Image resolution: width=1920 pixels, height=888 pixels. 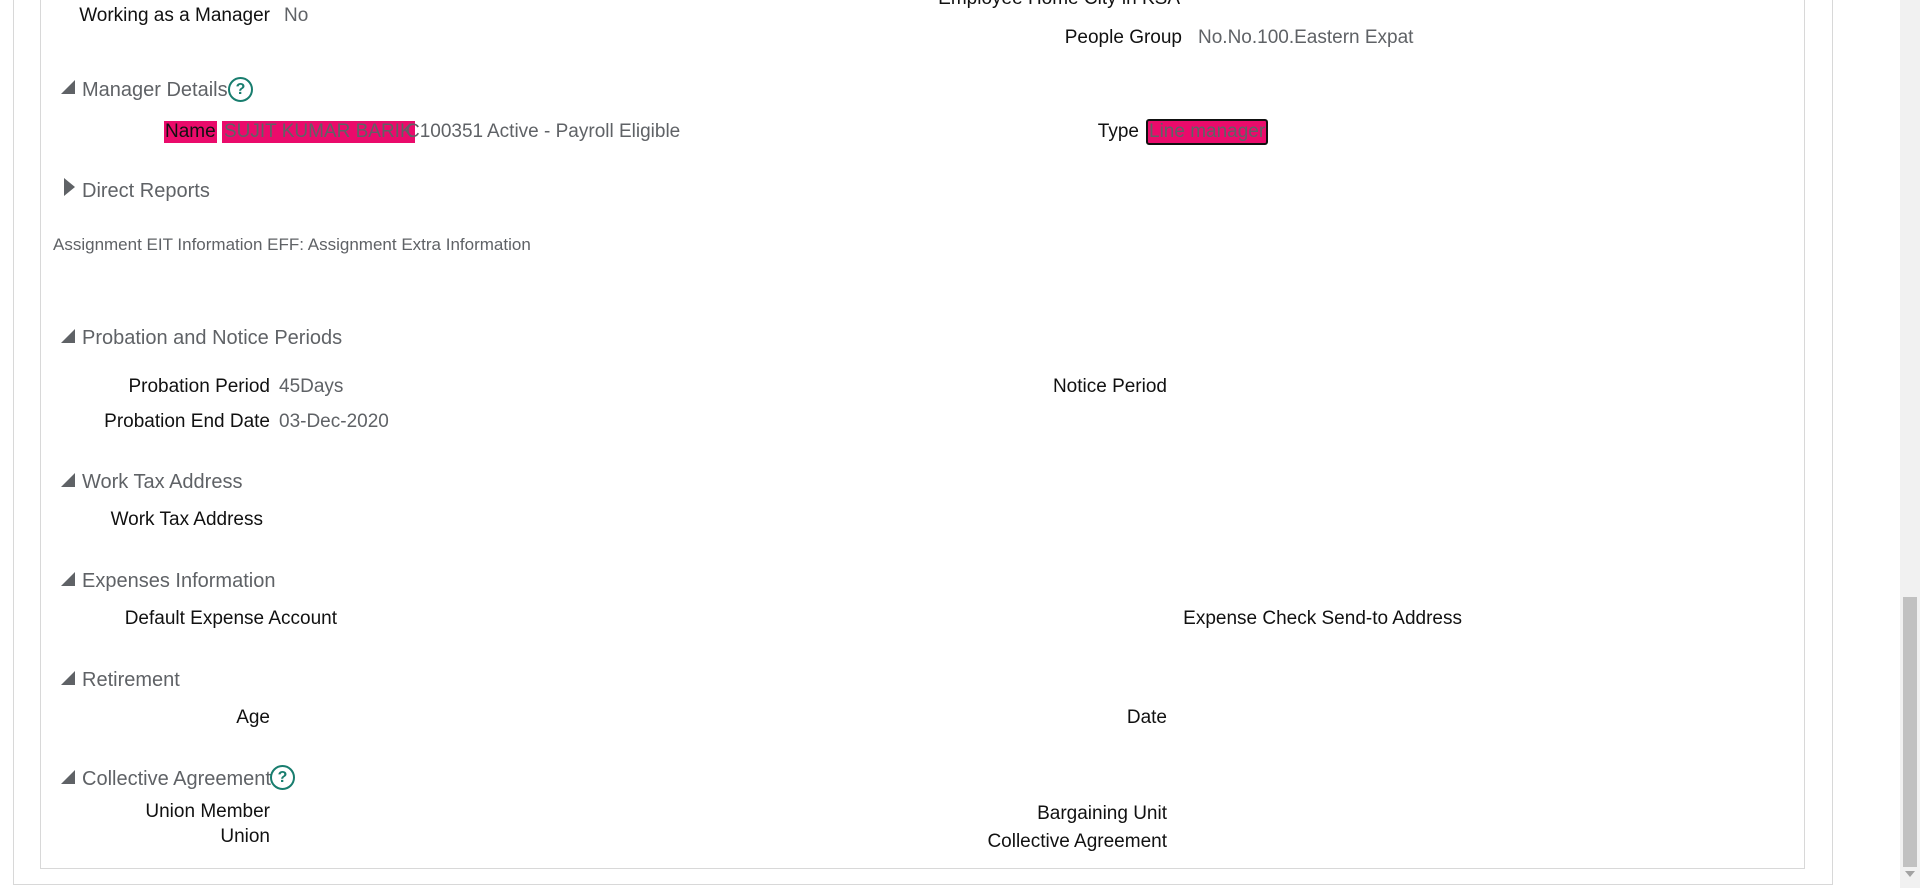 What do you see at coordinates (207, 811) in the screenshot?
I see `union-member-label: Union Member` at bounding box center [207, 811].